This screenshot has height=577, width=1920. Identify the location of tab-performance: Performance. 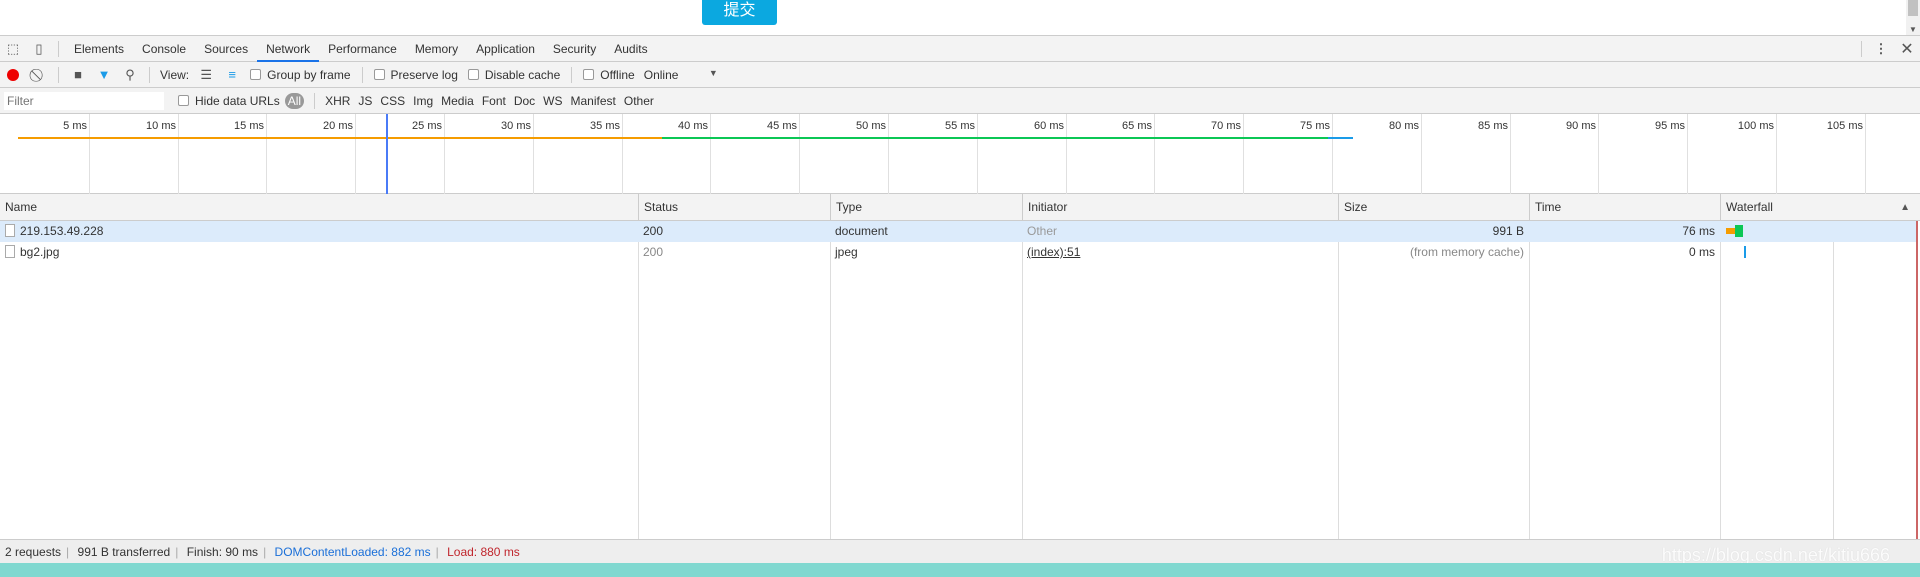
(362, 49).